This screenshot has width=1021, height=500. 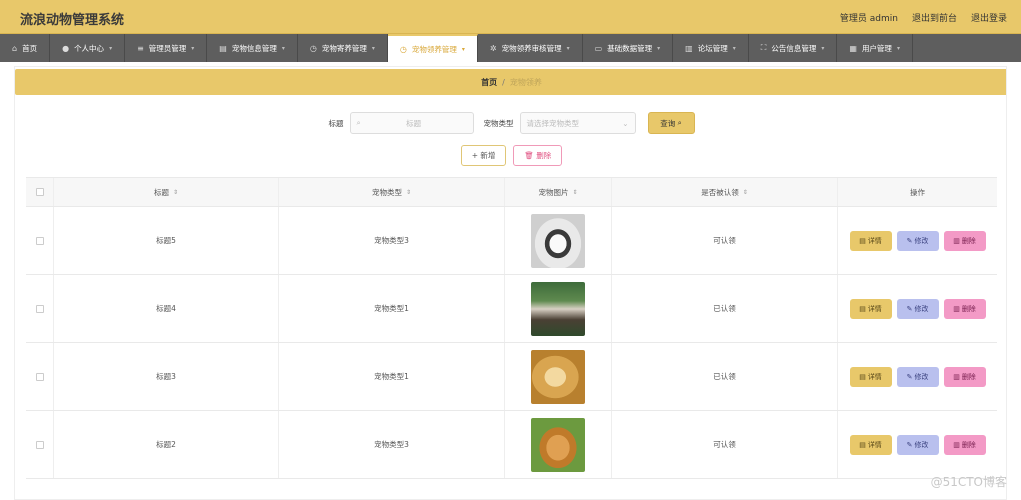 I want to click on nav-item-forum: ▥ 论坛管理 ▾, so click(x=711, y=48).